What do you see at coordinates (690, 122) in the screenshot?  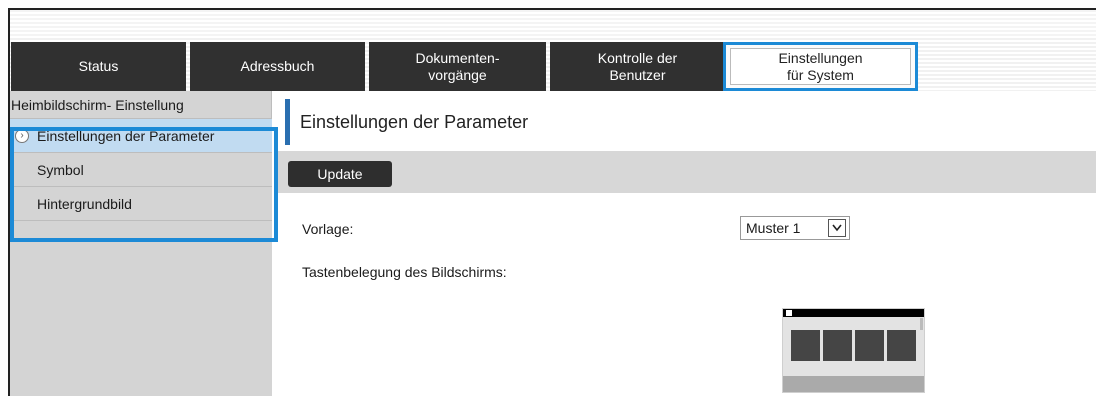 I see `page-title: Einstellungen der Parameter` at bounding box center [690, 122].